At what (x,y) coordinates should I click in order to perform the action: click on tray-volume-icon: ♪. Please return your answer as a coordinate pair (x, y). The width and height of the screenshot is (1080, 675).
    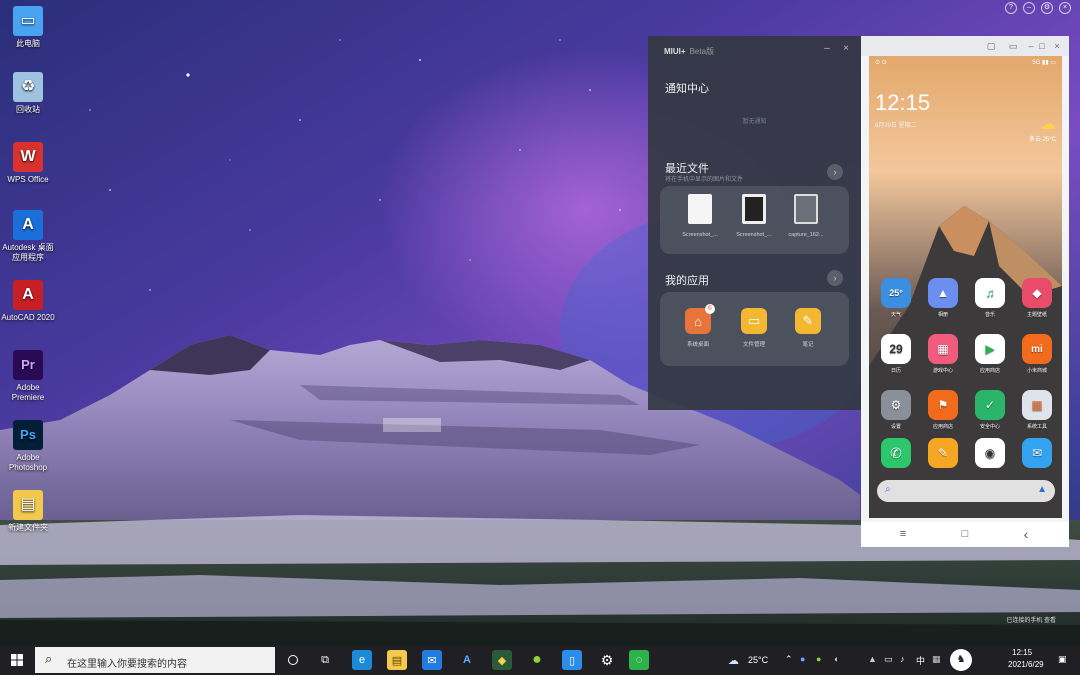
    Looking at the image, I should click on (902, 659).